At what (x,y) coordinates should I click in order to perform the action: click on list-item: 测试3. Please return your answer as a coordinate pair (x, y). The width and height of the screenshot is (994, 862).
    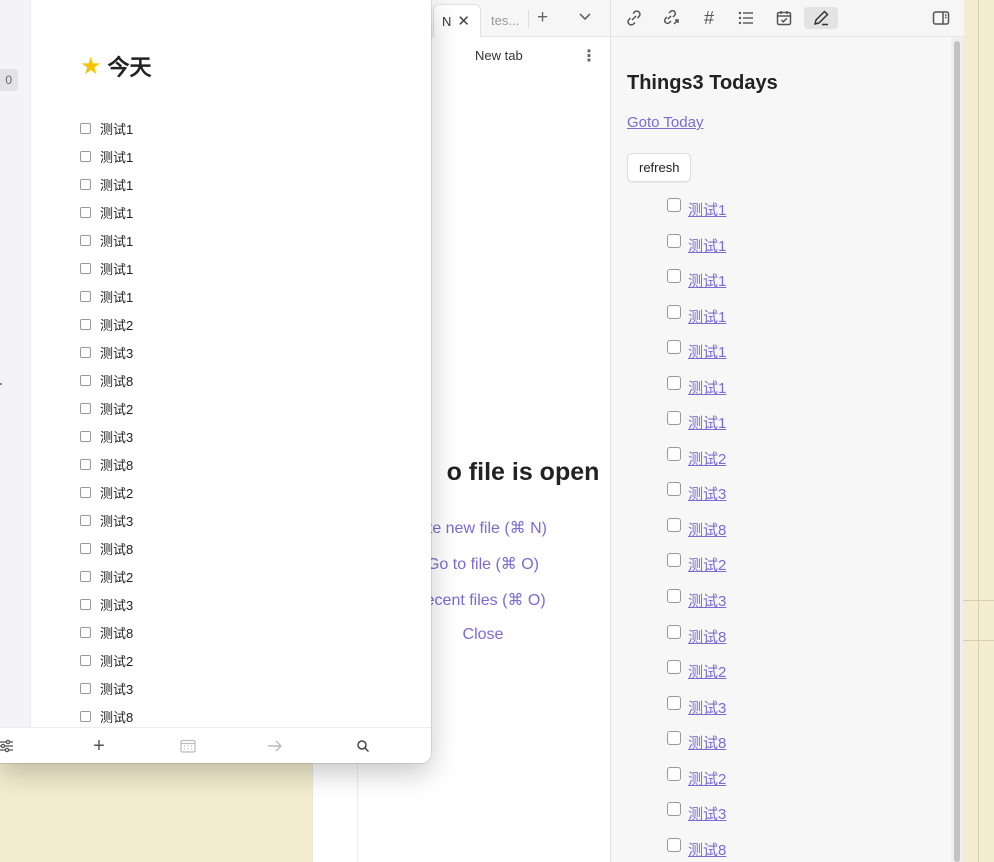
    Looking at the image, I should click on (696, 818).